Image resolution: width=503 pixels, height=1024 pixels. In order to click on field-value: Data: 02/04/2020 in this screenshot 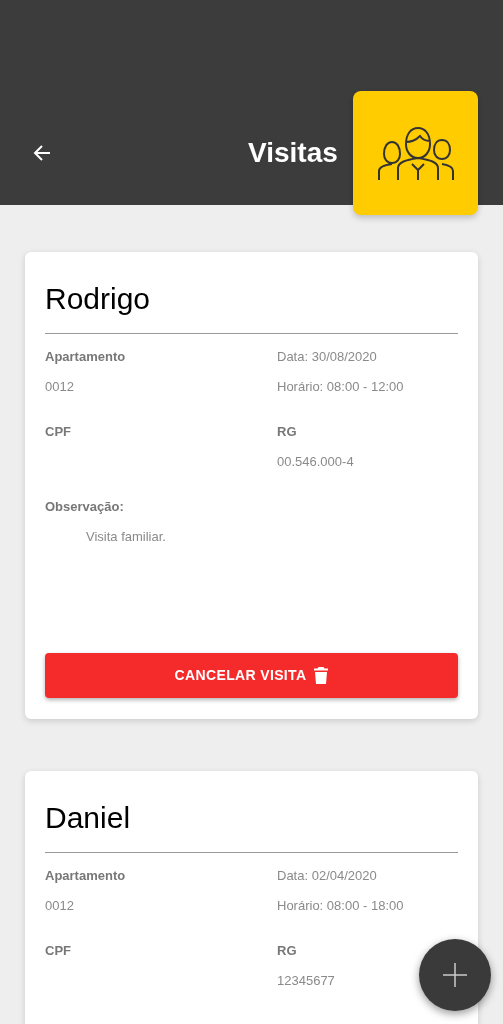, I will do `click(327, 875)`.